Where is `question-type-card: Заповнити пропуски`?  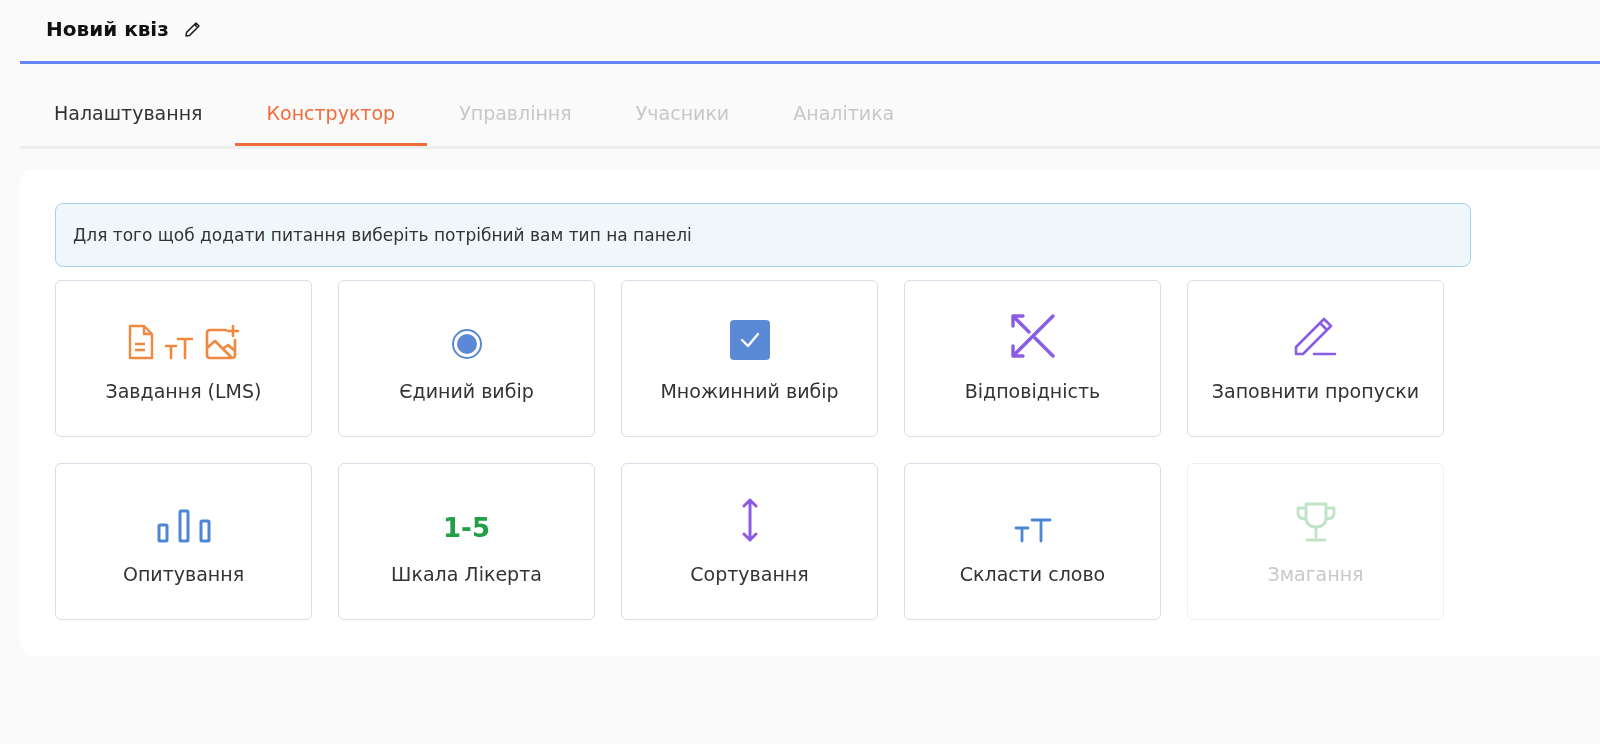
question-type-card: Заповнити пропуски is located at coordinates (1315, 358).